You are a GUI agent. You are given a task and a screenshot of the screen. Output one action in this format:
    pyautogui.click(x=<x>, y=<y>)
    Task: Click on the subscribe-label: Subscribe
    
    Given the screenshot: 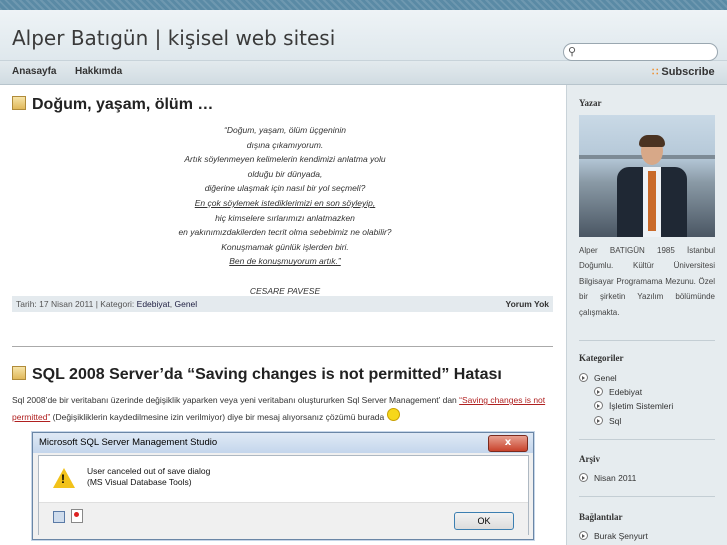 What is the action you would take?
    pyautogui.click(x=688, y=72)
    